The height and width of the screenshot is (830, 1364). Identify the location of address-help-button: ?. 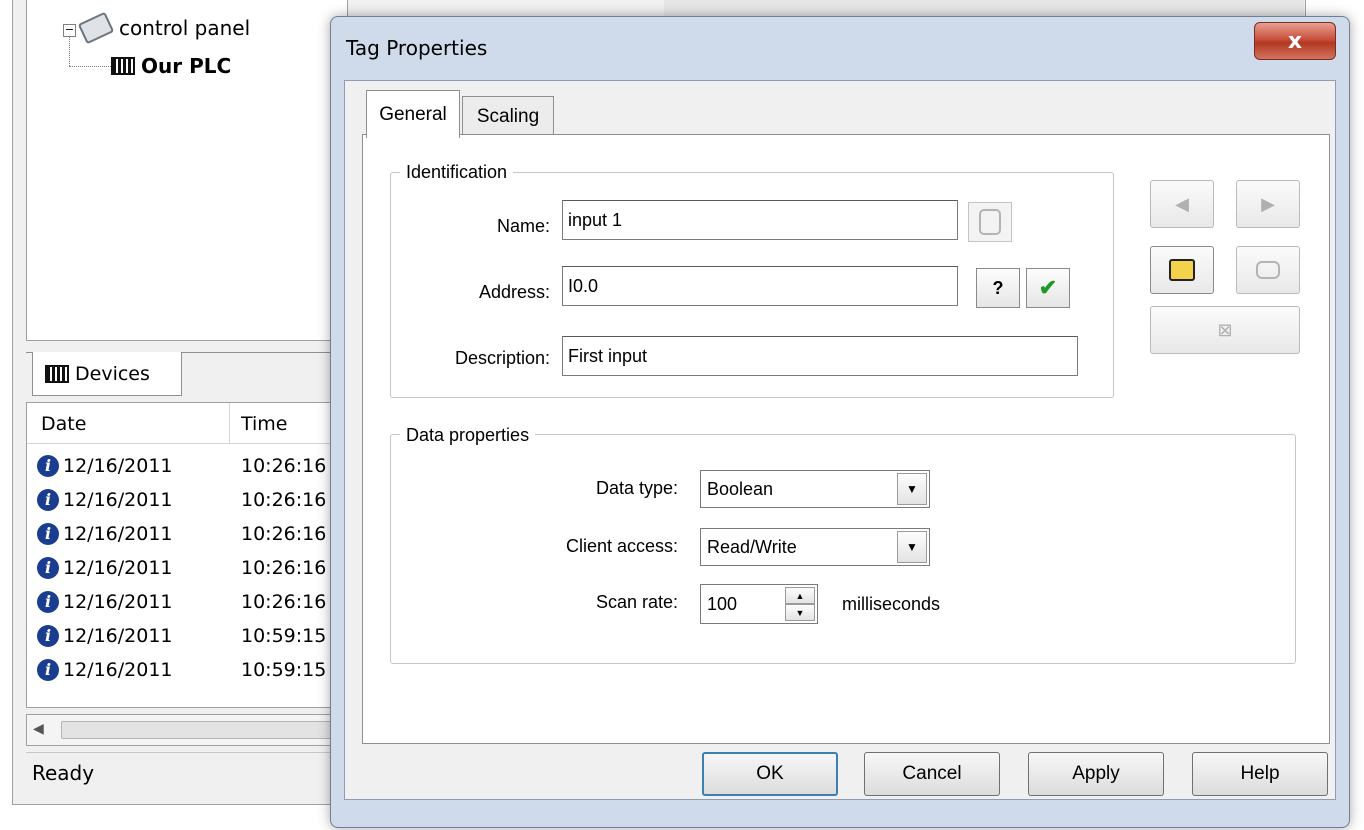
(998, 288).